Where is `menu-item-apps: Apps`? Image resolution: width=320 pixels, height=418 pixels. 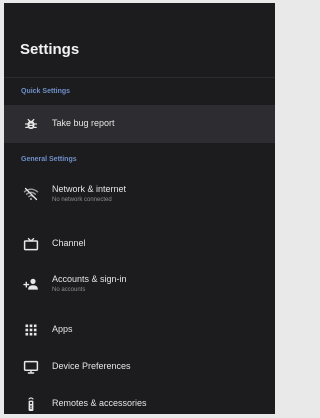 menu-item-apps: Apps is located at coordinates (139, 330).